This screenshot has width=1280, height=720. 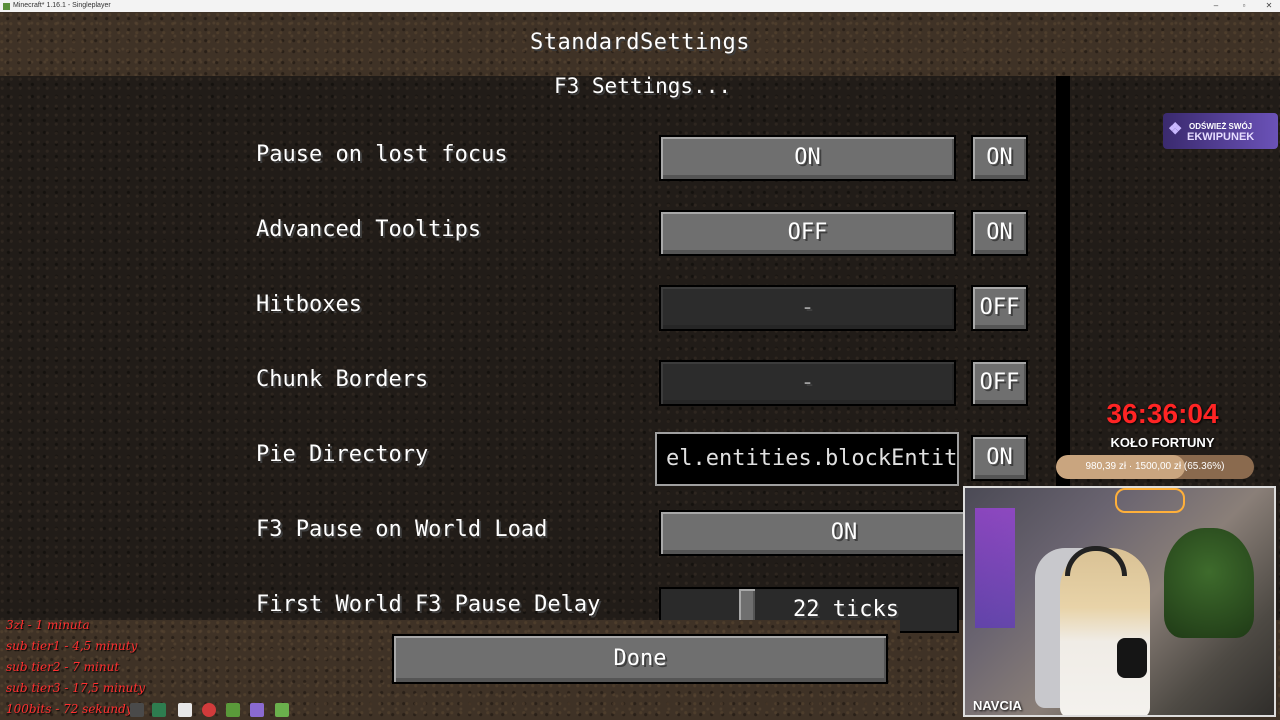 What do you see at coordinates (1209, 583) in the screenshot?
I see `webcam-plant` at bounding box center [1209, 583].